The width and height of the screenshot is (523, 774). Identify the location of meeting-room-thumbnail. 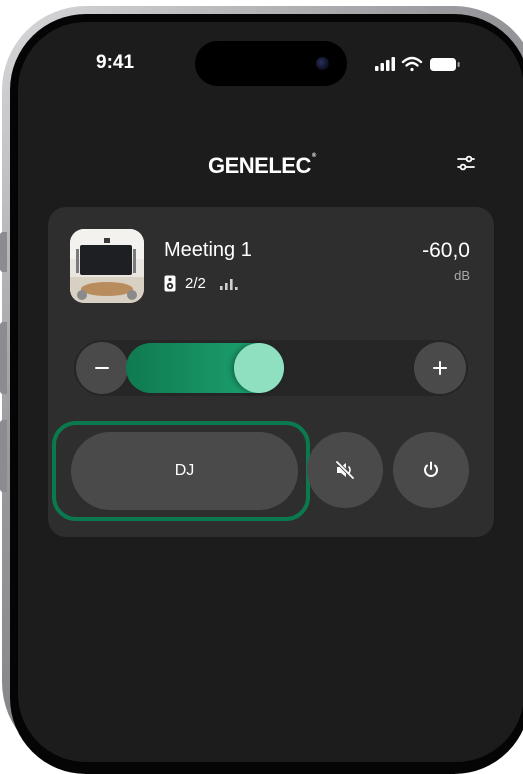
(107, 266).